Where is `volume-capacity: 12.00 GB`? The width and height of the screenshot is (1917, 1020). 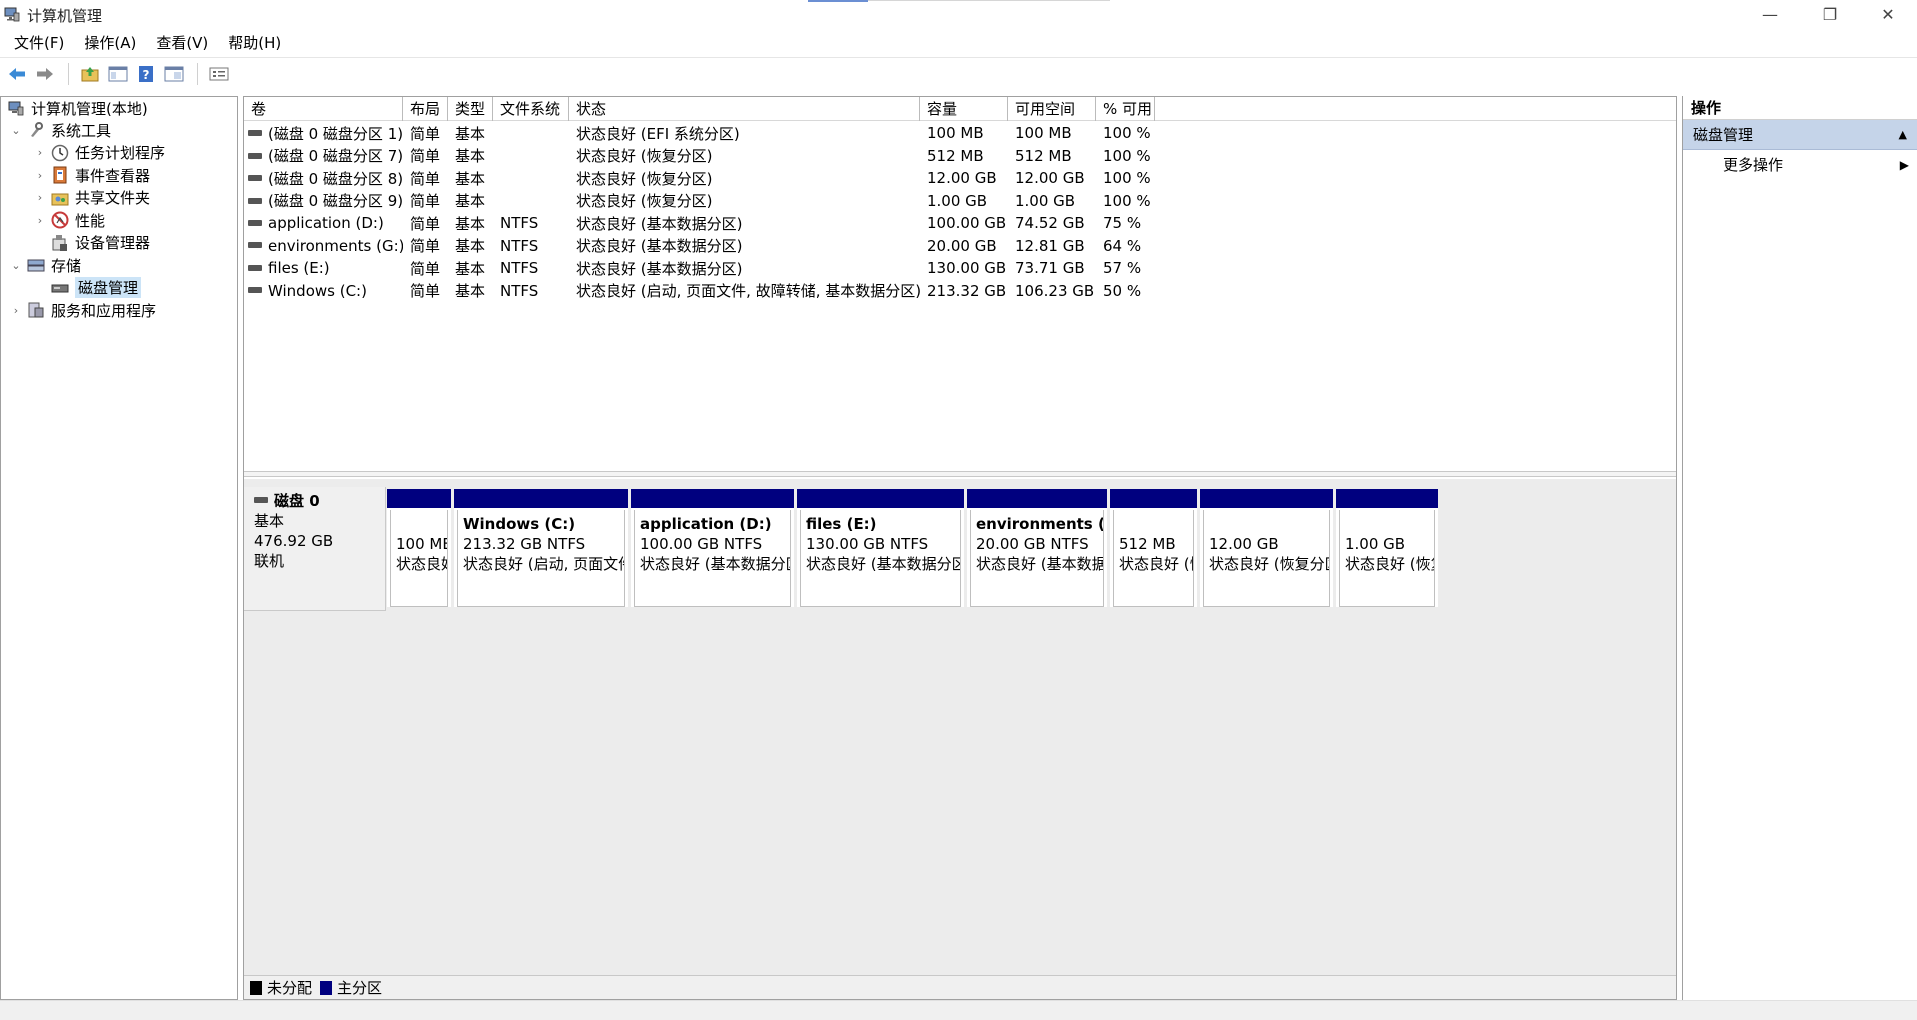 volume-capacity: 12.00 GB is located at coordinates (962, 178).